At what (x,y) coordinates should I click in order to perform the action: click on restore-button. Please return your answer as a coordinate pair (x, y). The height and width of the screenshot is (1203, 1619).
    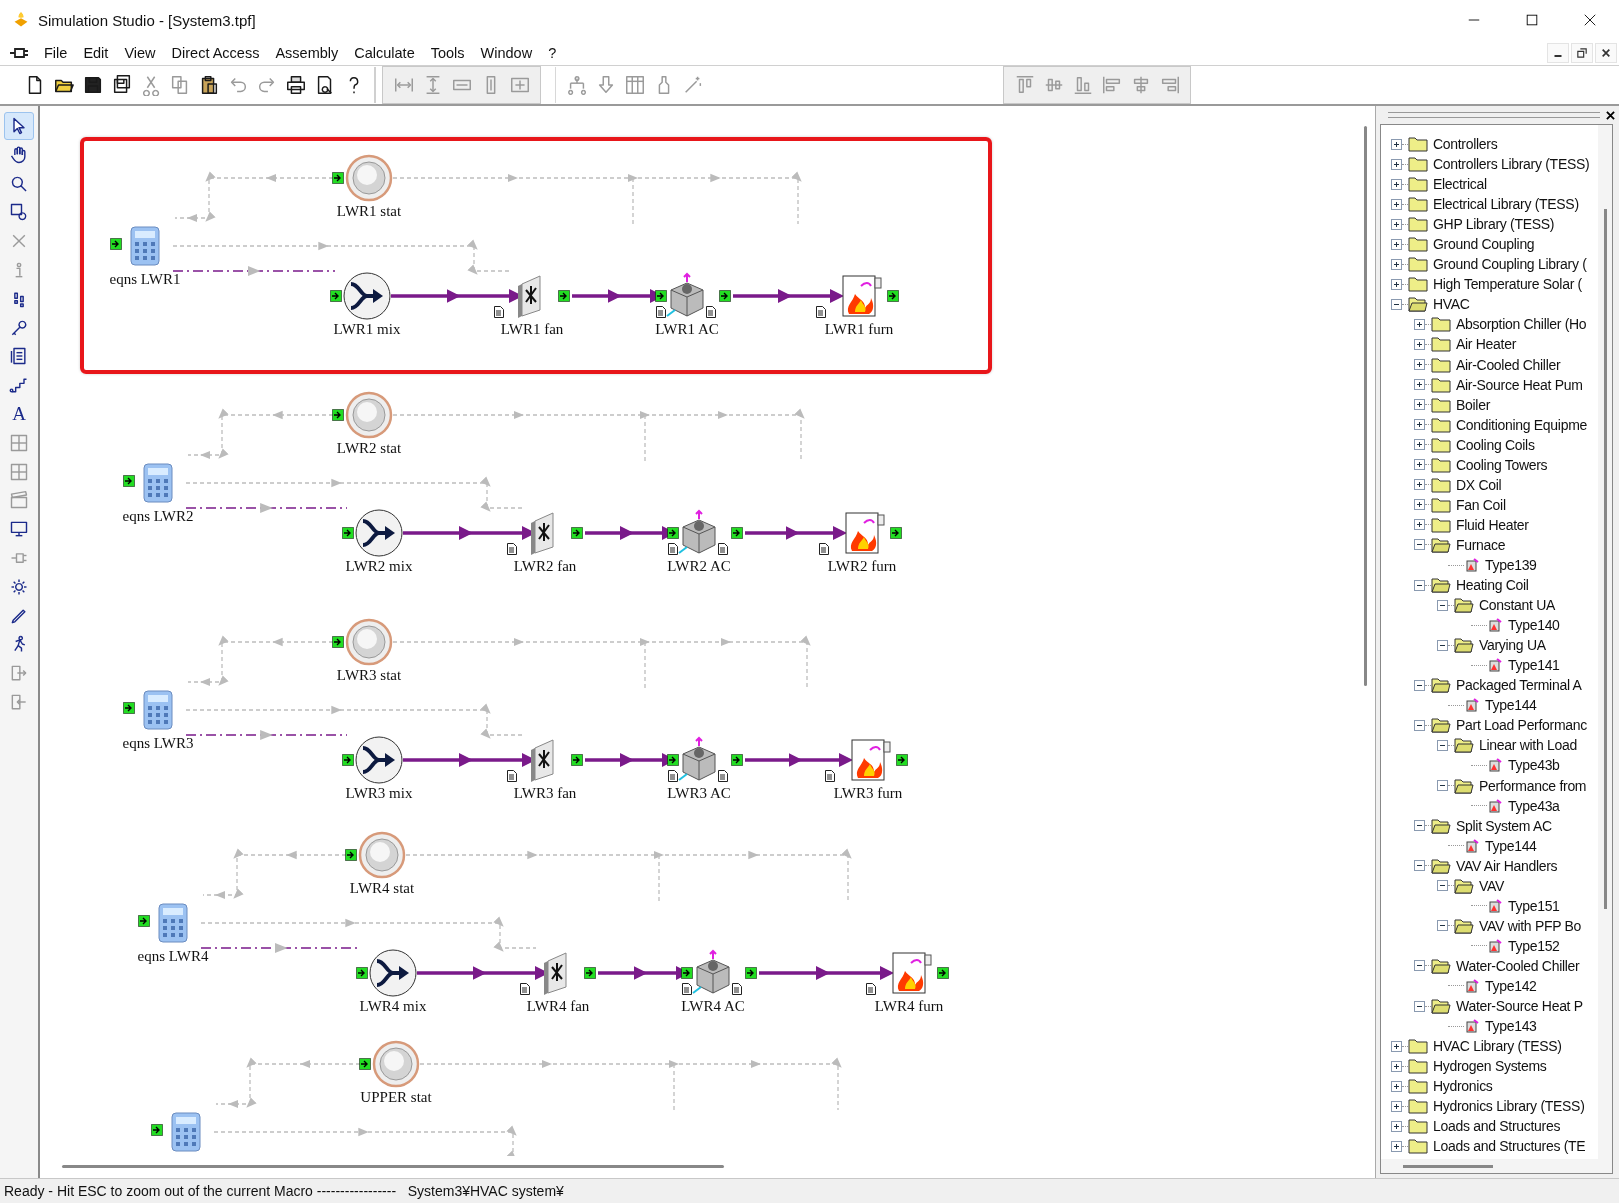
    Looking at the image, I should click on (1582, 52).